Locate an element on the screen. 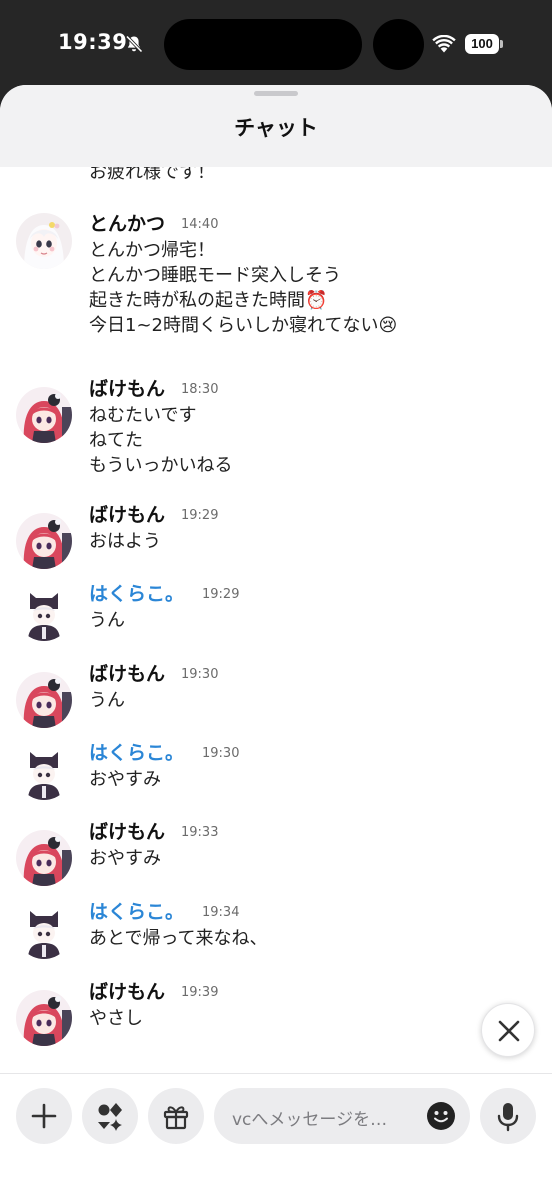  battery-indicator: 100 is located at coordinates (484, 44).